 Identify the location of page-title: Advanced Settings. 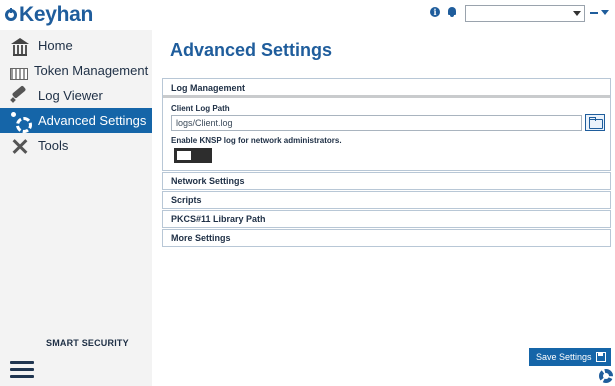
(251, 50).